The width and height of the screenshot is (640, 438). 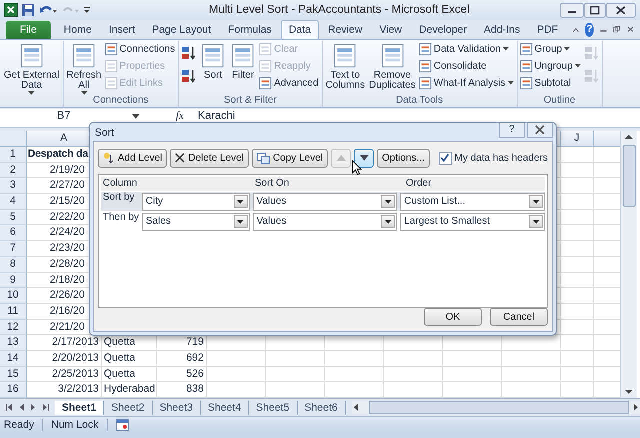 I want to click on ribbon-button: Advanced, so click(x=289, y=83).